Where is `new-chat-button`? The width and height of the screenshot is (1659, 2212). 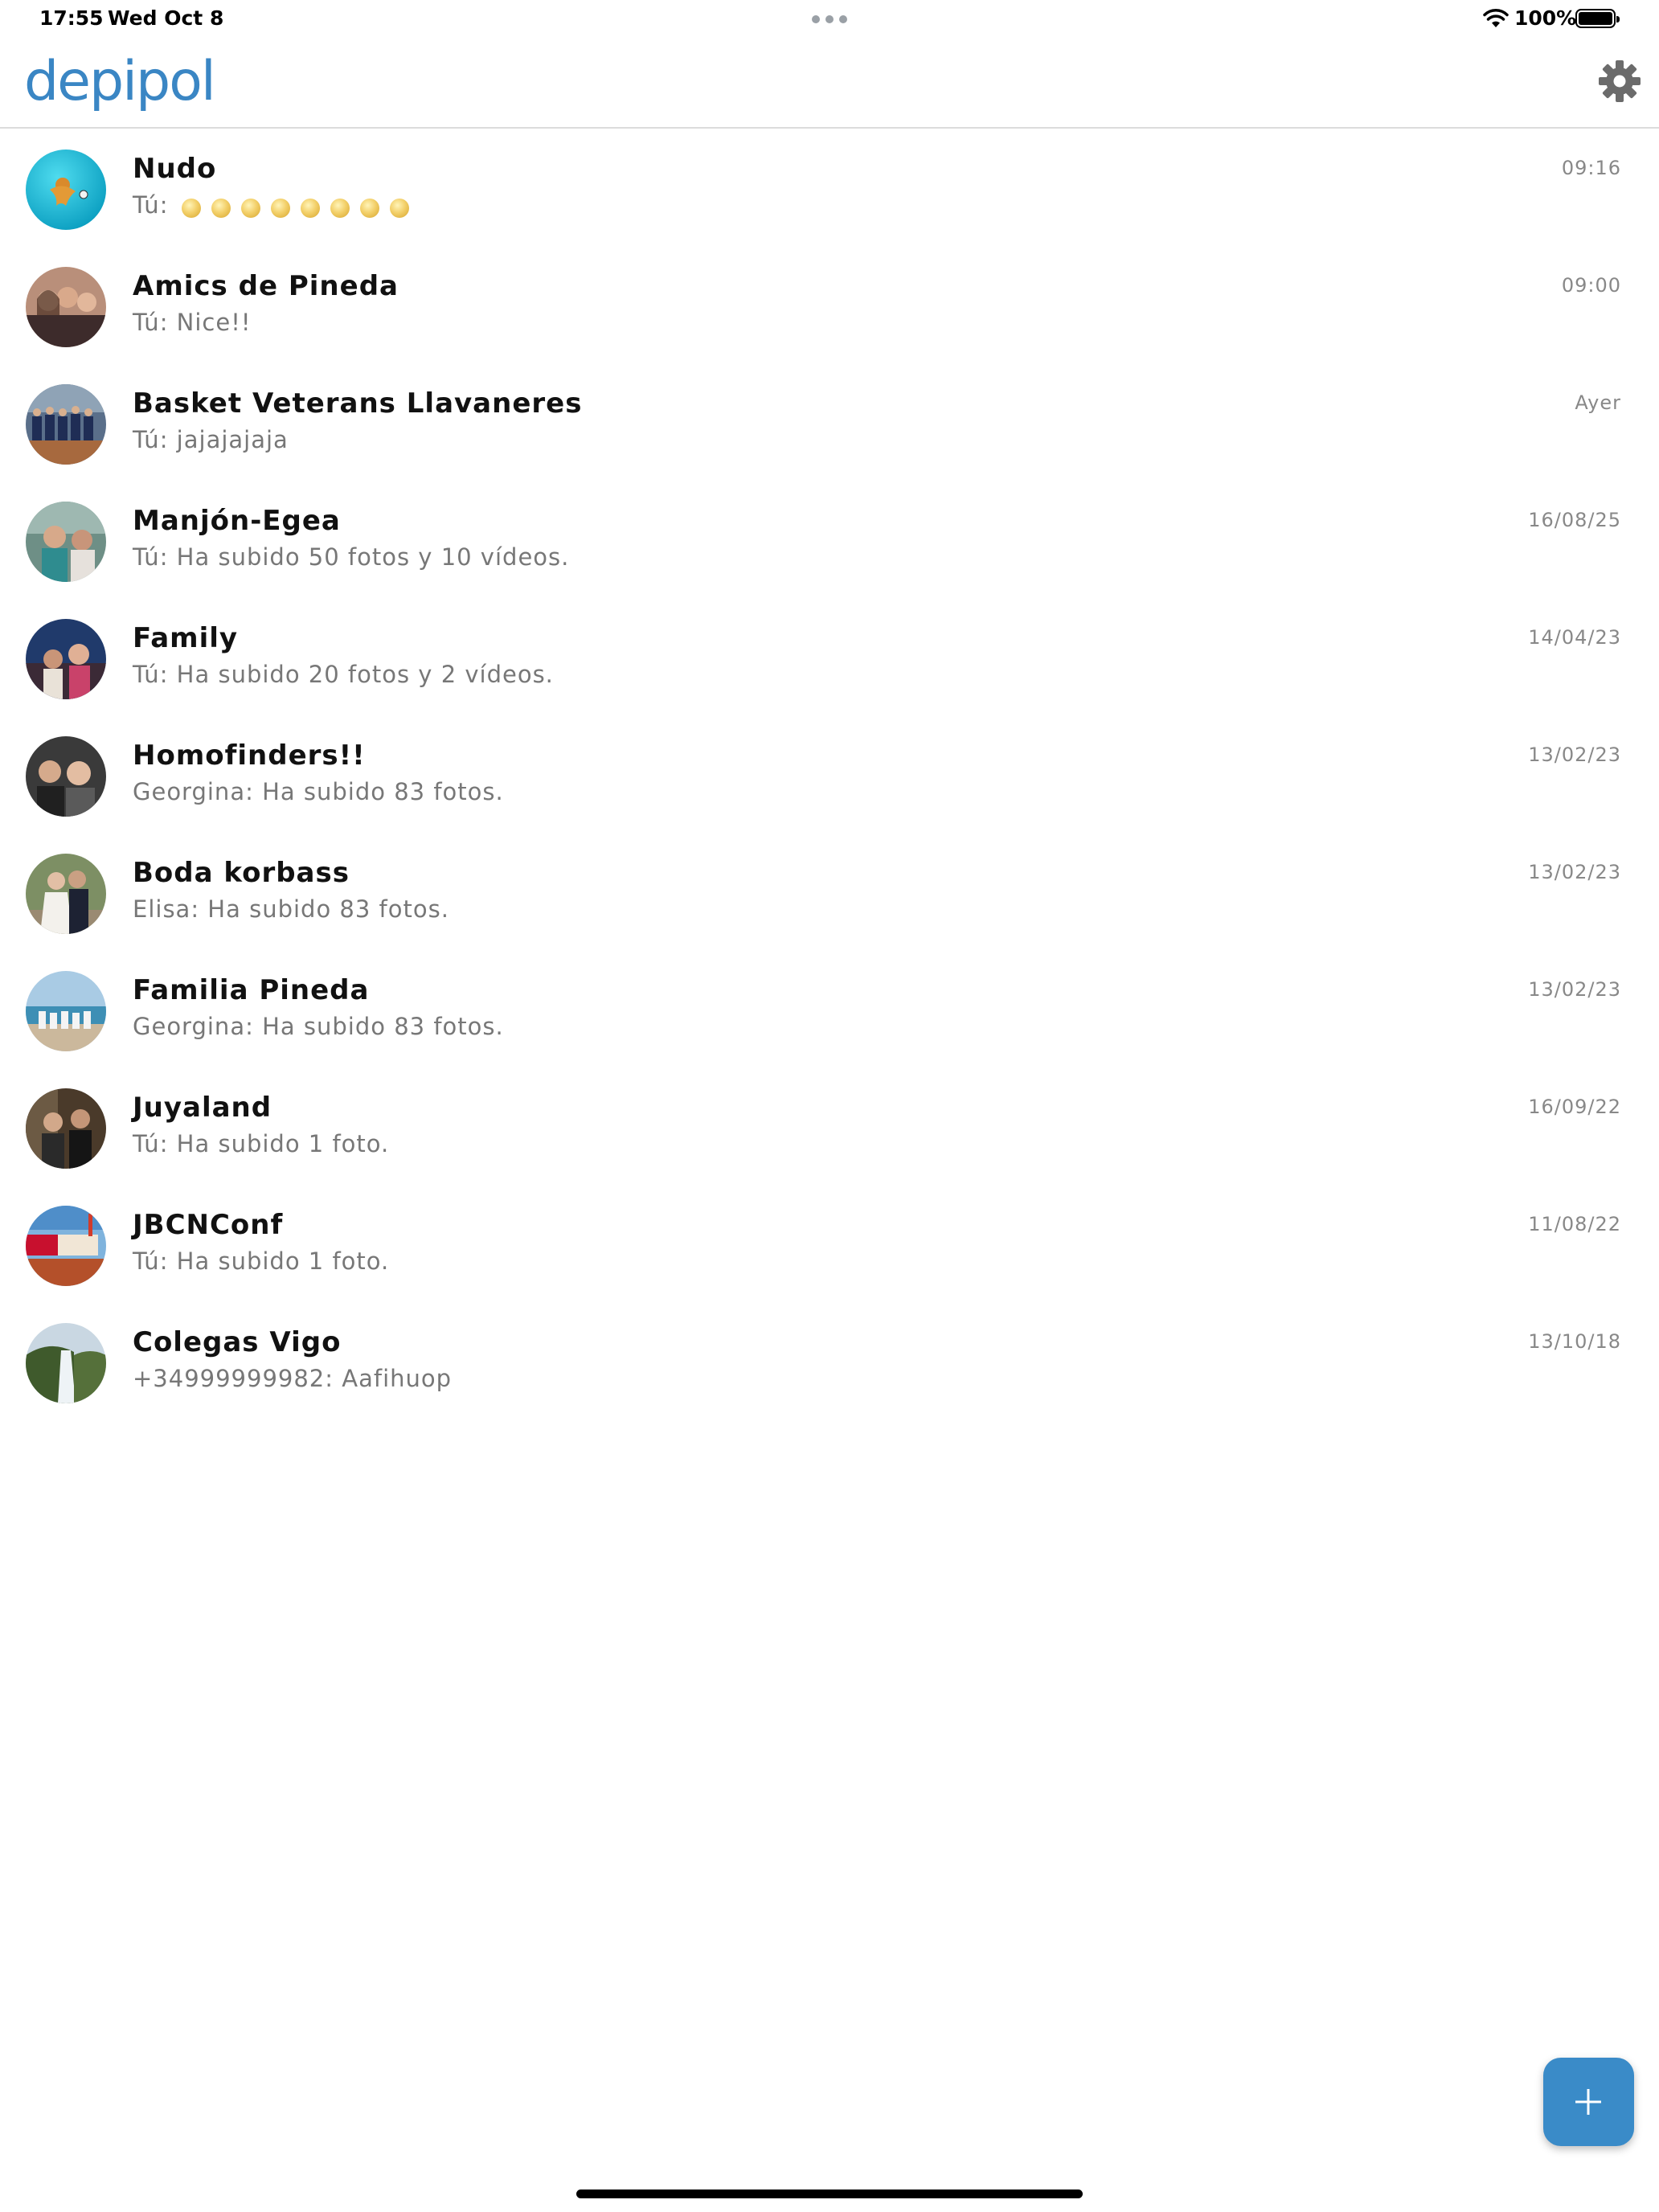
new-chat-button is located at coordinates (1588, 2102).